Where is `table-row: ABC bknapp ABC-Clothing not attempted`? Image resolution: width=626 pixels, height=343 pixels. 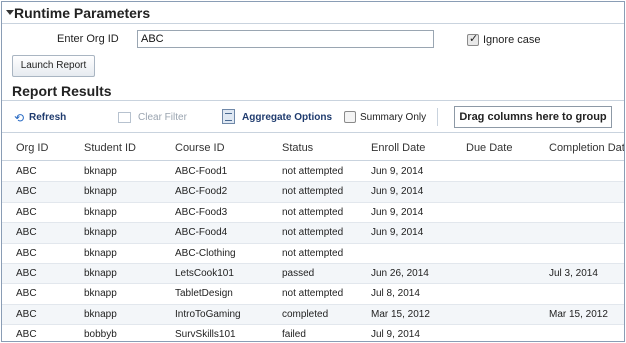
table-row: ABC bknapp ABC-Clothing not attempted is located at coordinates (313, 254).